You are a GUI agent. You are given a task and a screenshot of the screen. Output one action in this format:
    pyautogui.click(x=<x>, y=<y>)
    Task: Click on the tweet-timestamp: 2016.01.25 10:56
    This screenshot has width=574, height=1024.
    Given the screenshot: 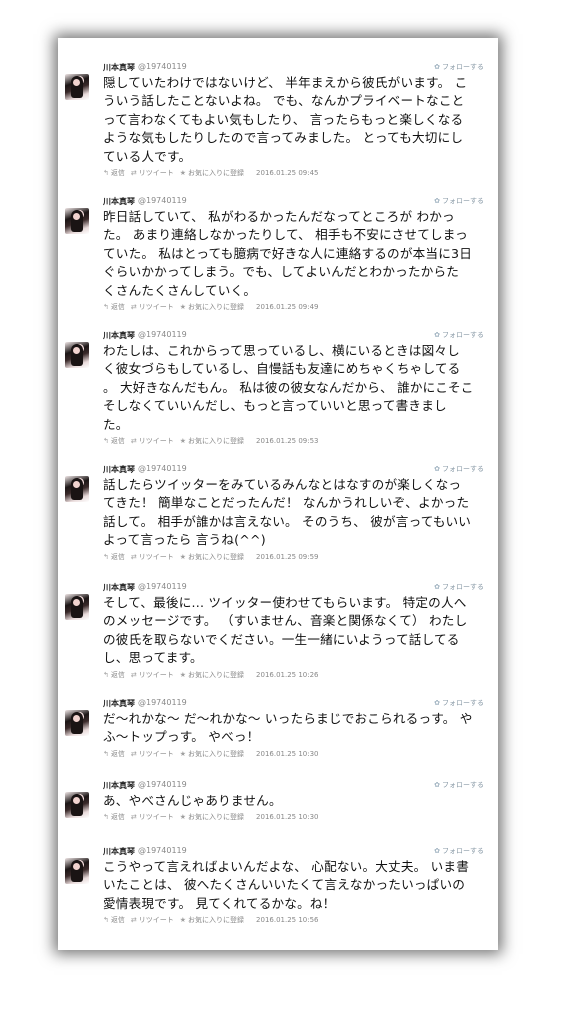 What is the action you would take?
    pyautogui.click(x=287, y=920)
    